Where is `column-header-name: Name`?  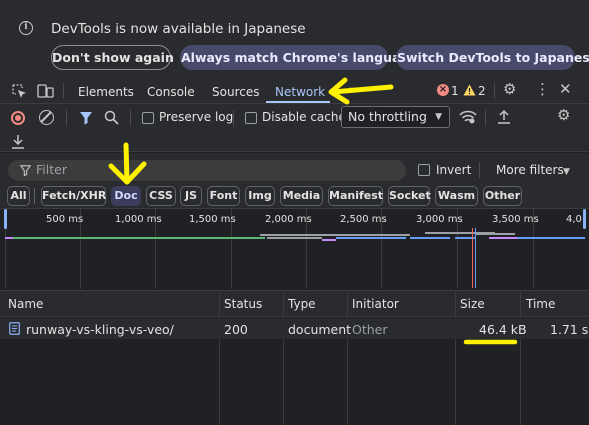 column-header-name: Name is located at coordinates (25, 304).